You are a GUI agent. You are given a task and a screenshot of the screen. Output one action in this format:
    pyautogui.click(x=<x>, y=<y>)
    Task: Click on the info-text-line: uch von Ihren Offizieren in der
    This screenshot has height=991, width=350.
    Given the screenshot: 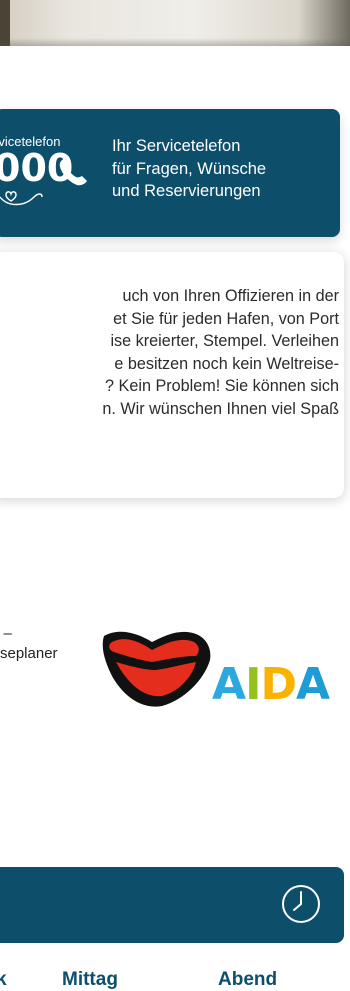 What is the action you would take?
    pyautogui.click(x=230, y=296)
    